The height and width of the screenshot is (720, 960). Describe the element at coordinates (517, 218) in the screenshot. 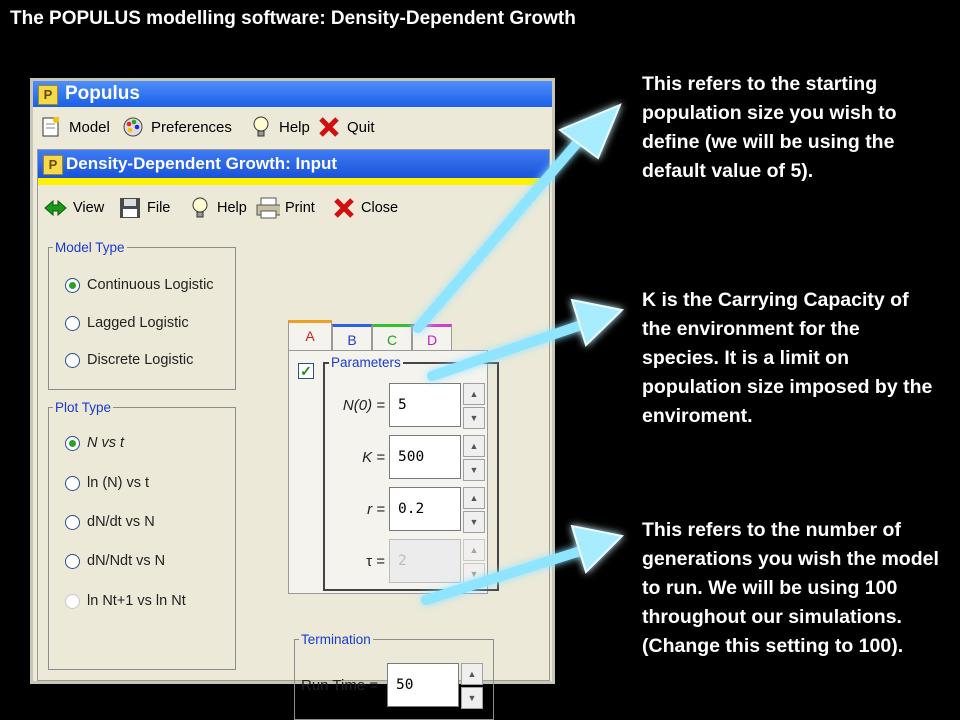

I see `arrow-to-n0` at that location.